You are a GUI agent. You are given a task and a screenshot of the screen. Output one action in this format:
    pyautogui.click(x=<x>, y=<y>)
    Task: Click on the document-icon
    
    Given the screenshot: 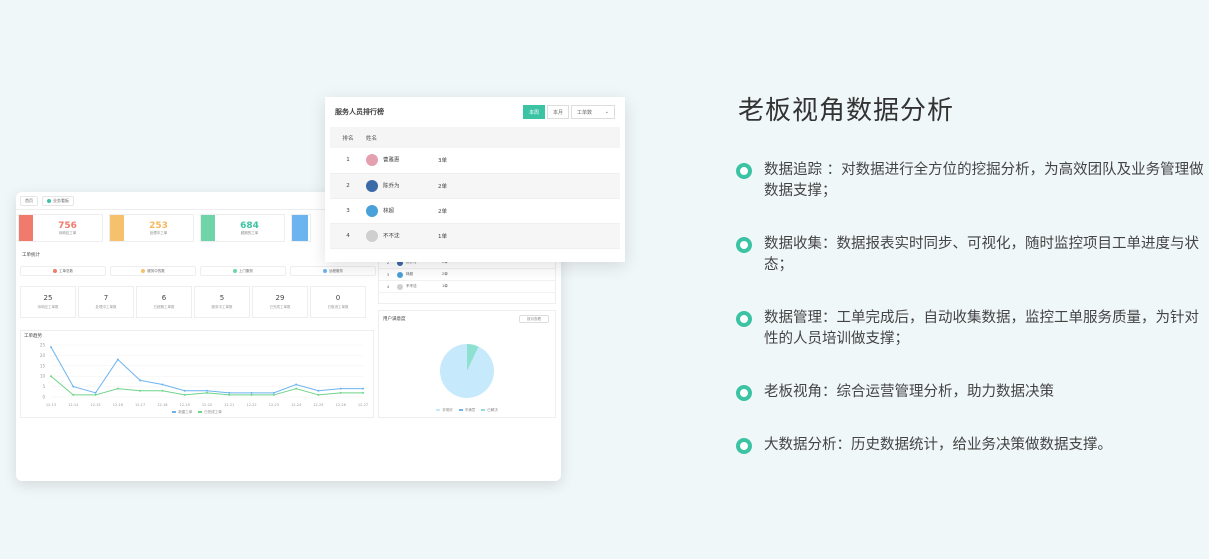 What is the action you would take?
    pyautogui.click(x=117, y=228)
    